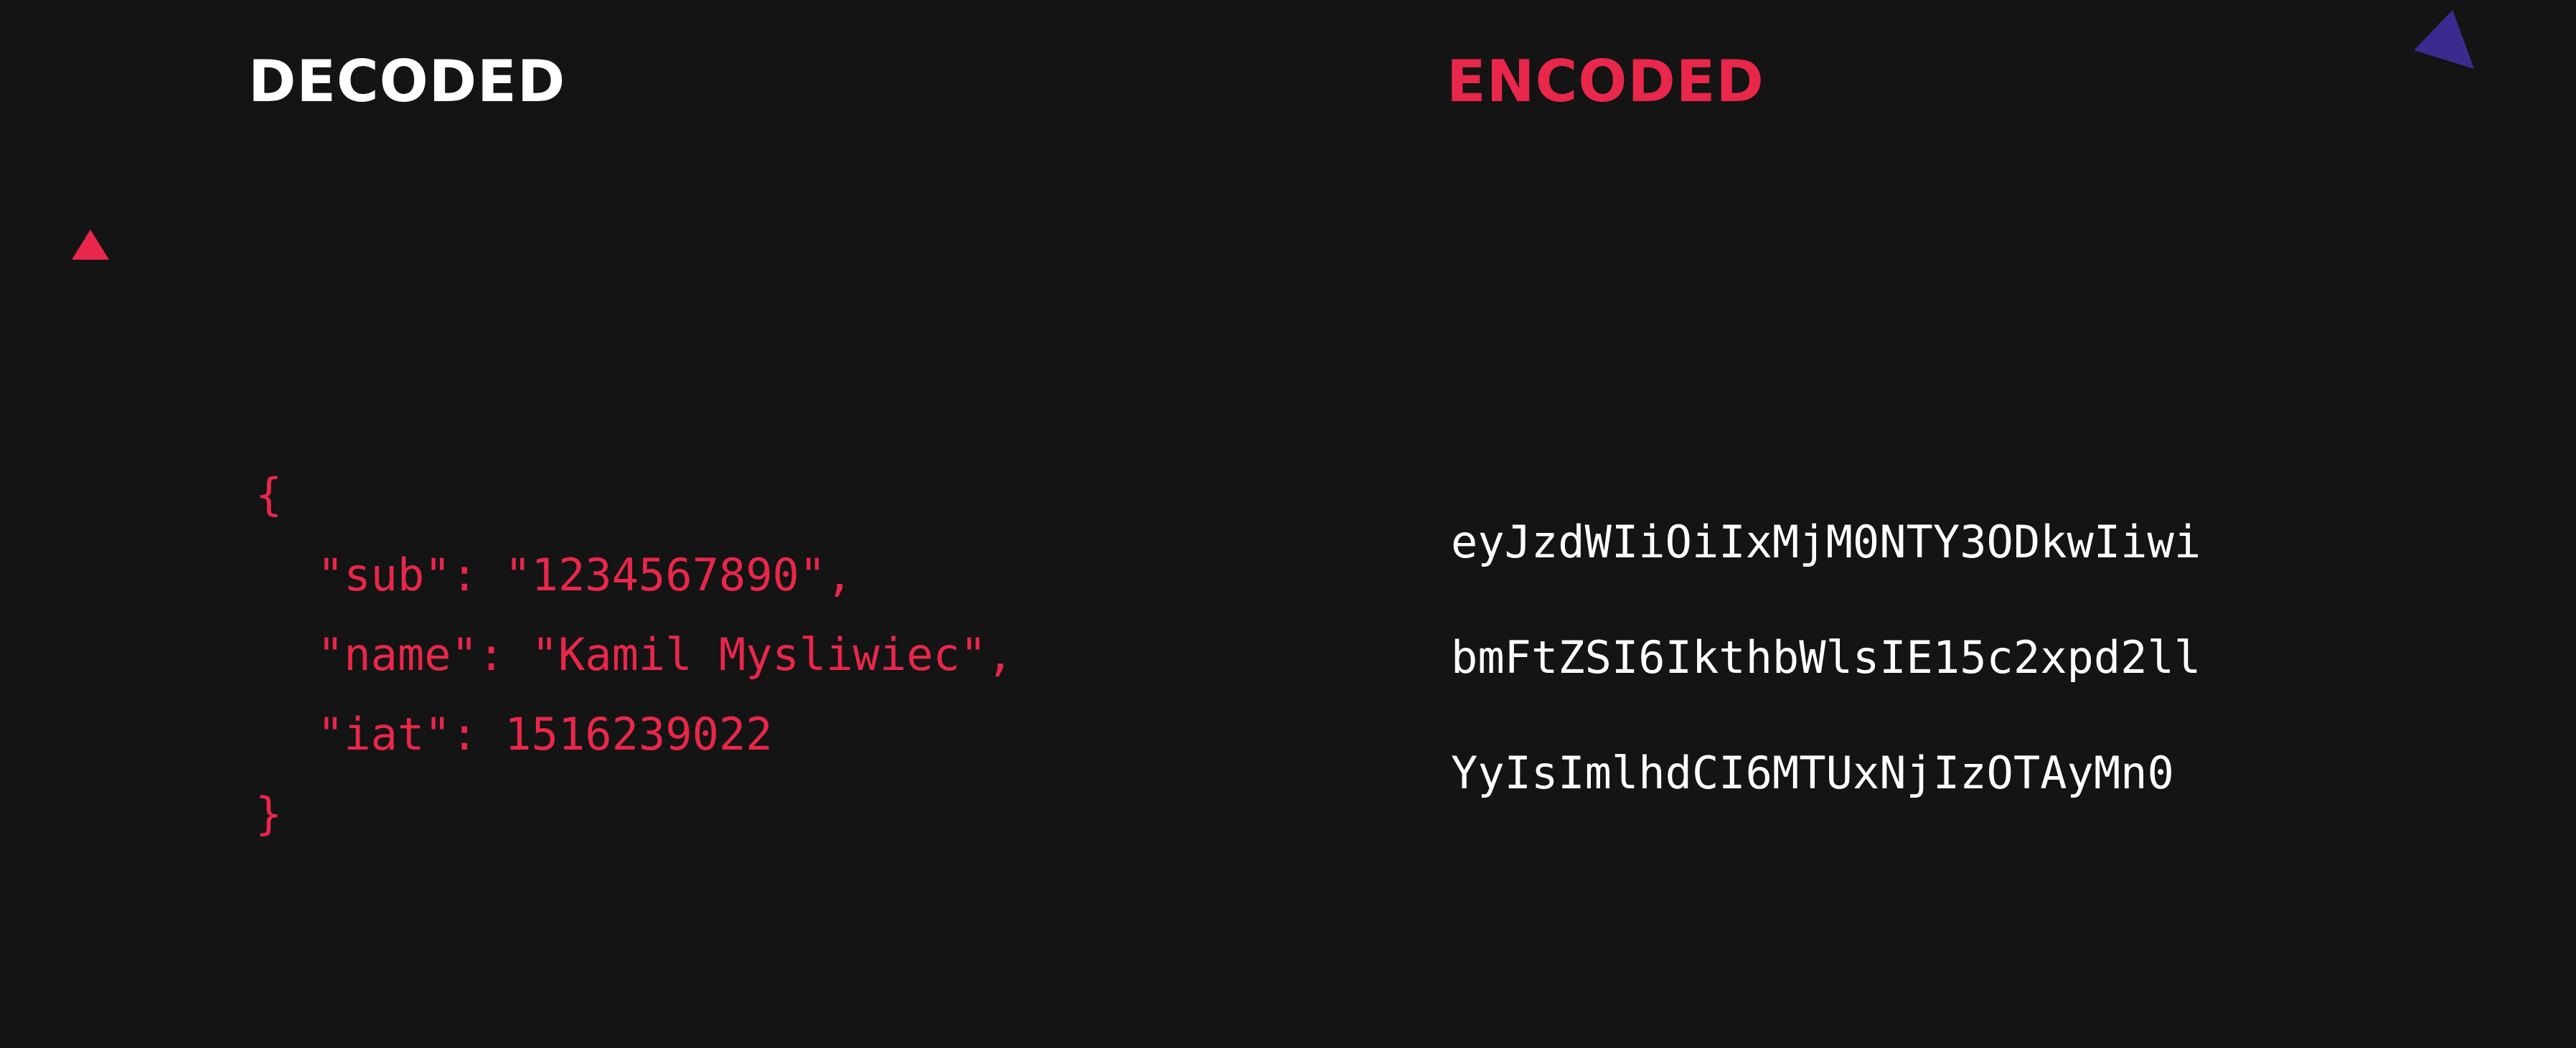  What do you see at coordinates (90, 245) in the screenshot?
I see `red-triangle-icon` at bounding box center [90, 245].